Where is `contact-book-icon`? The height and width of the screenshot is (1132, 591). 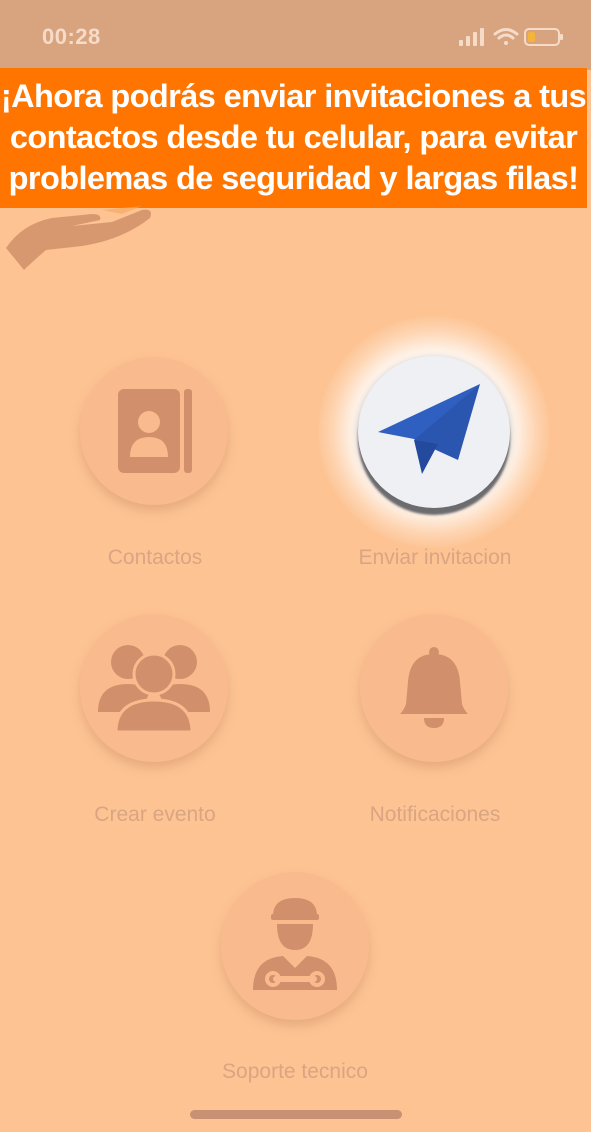 contact-book-icon is located at coordinates (155, 431).